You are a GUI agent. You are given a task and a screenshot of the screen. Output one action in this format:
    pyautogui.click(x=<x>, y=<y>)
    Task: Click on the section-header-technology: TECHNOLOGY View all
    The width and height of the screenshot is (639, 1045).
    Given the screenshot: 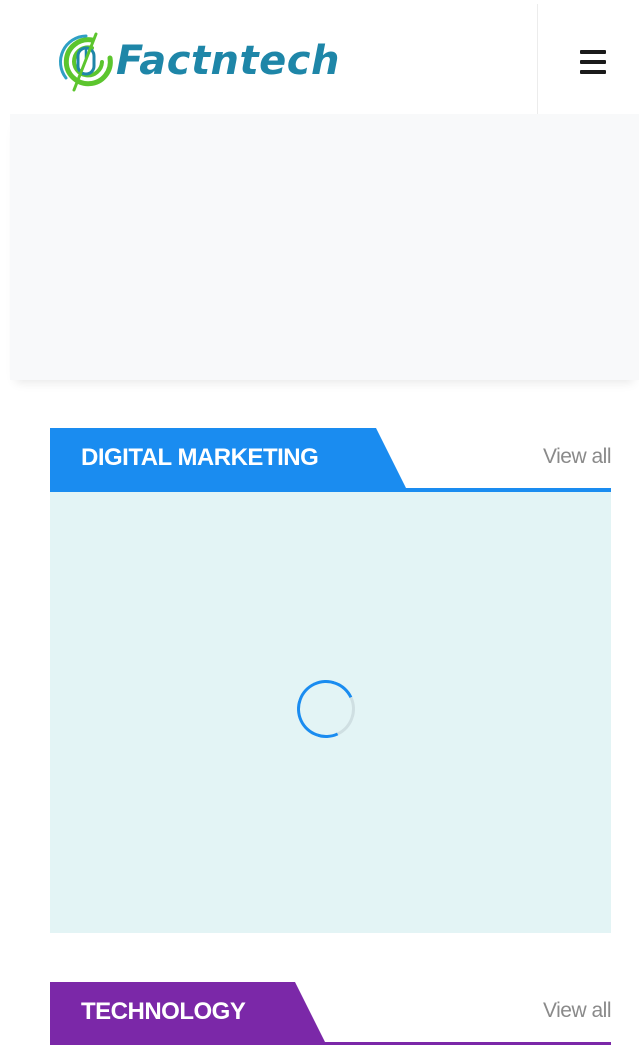 What is the action you would take?
    pyautogui.click(x=330, y=1013)
    